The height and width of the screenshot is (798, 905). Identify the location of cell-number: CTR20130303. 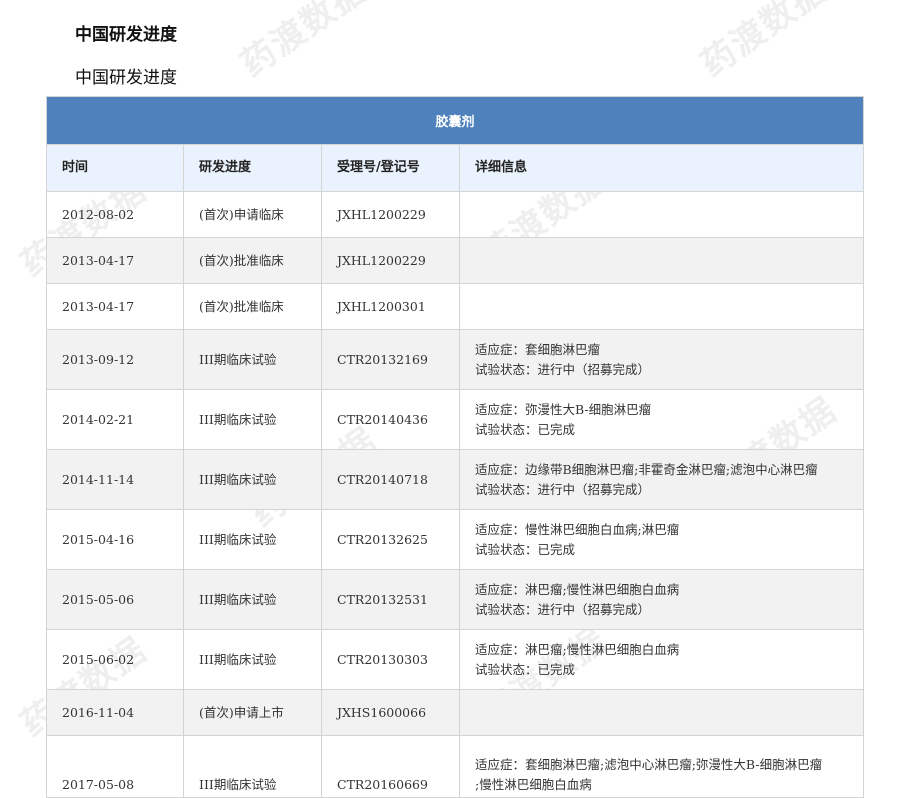
(390, 659).